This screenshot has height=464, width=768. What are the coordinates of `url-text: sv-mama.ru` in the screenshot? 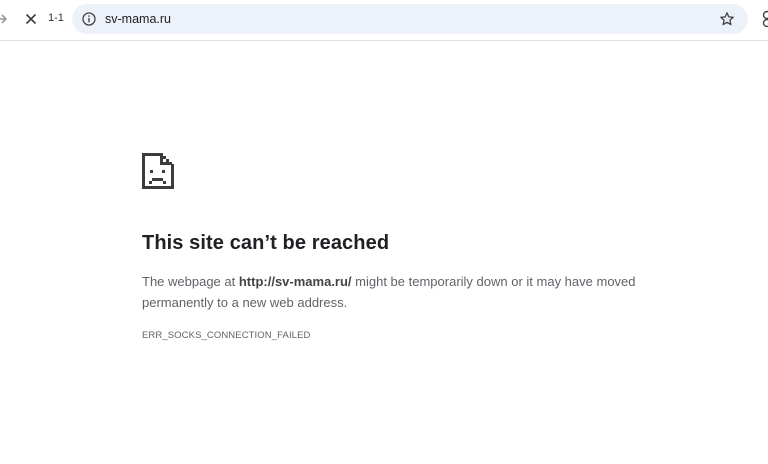 It's located at (138, 19).